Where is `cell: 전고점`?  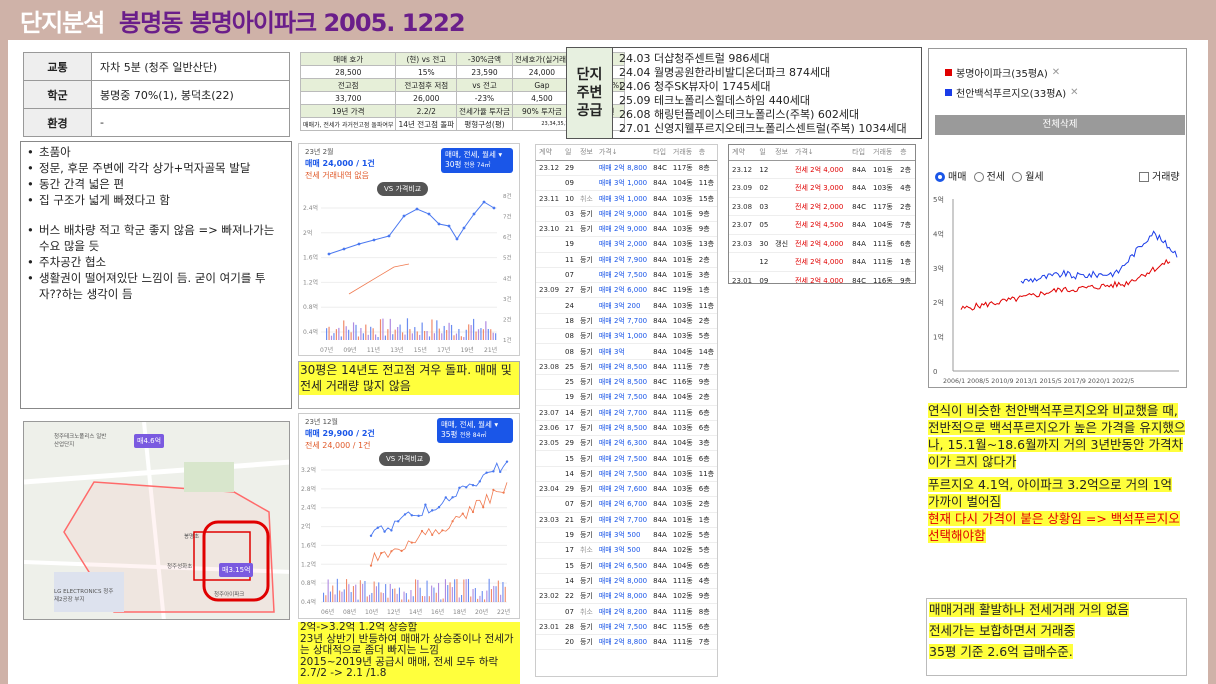 cell: 전고점 is located at coordinates (348, 85).